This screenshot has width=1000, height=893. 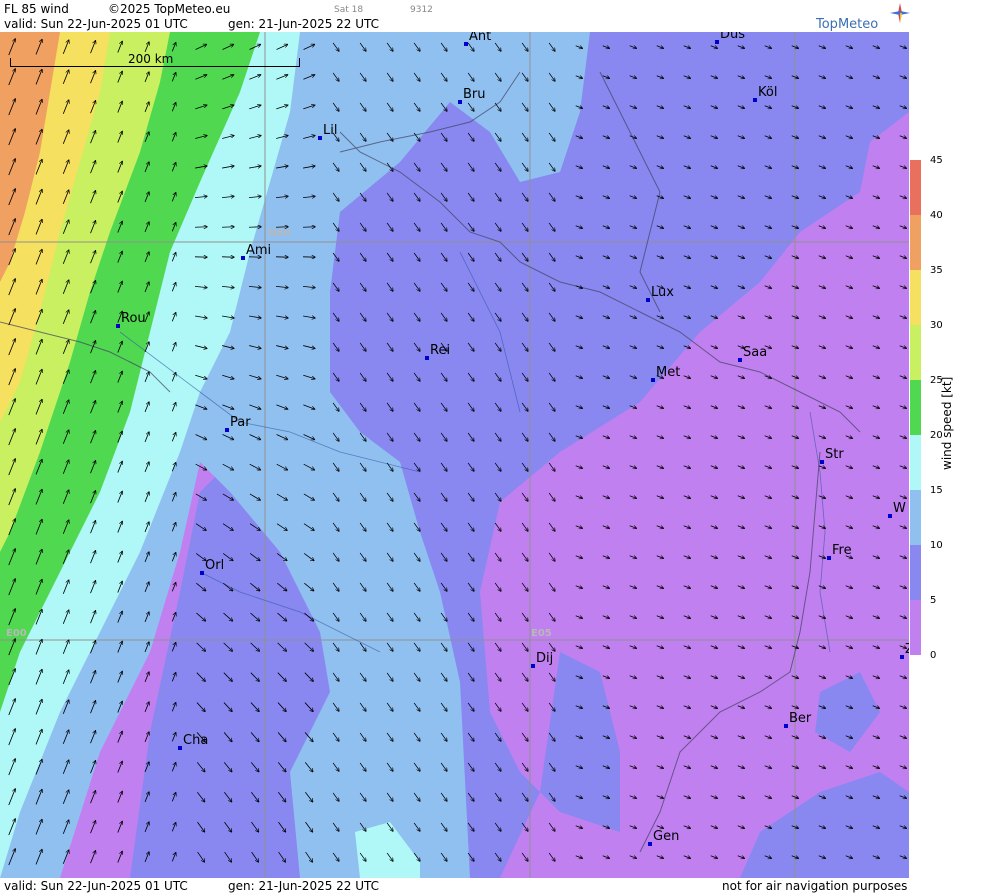 What do you see at coordinates (304, 886) in the screenshot?
I see `footer-generated-time: gen: 21-Jun-2025 22 UTC` at bounding box center [304, 886].